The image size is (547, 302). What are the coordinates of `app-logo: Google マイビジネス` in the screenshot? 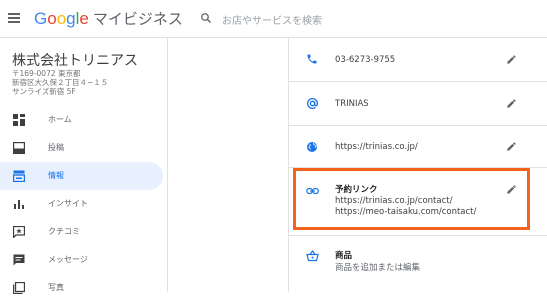 It's located at (108, 18).